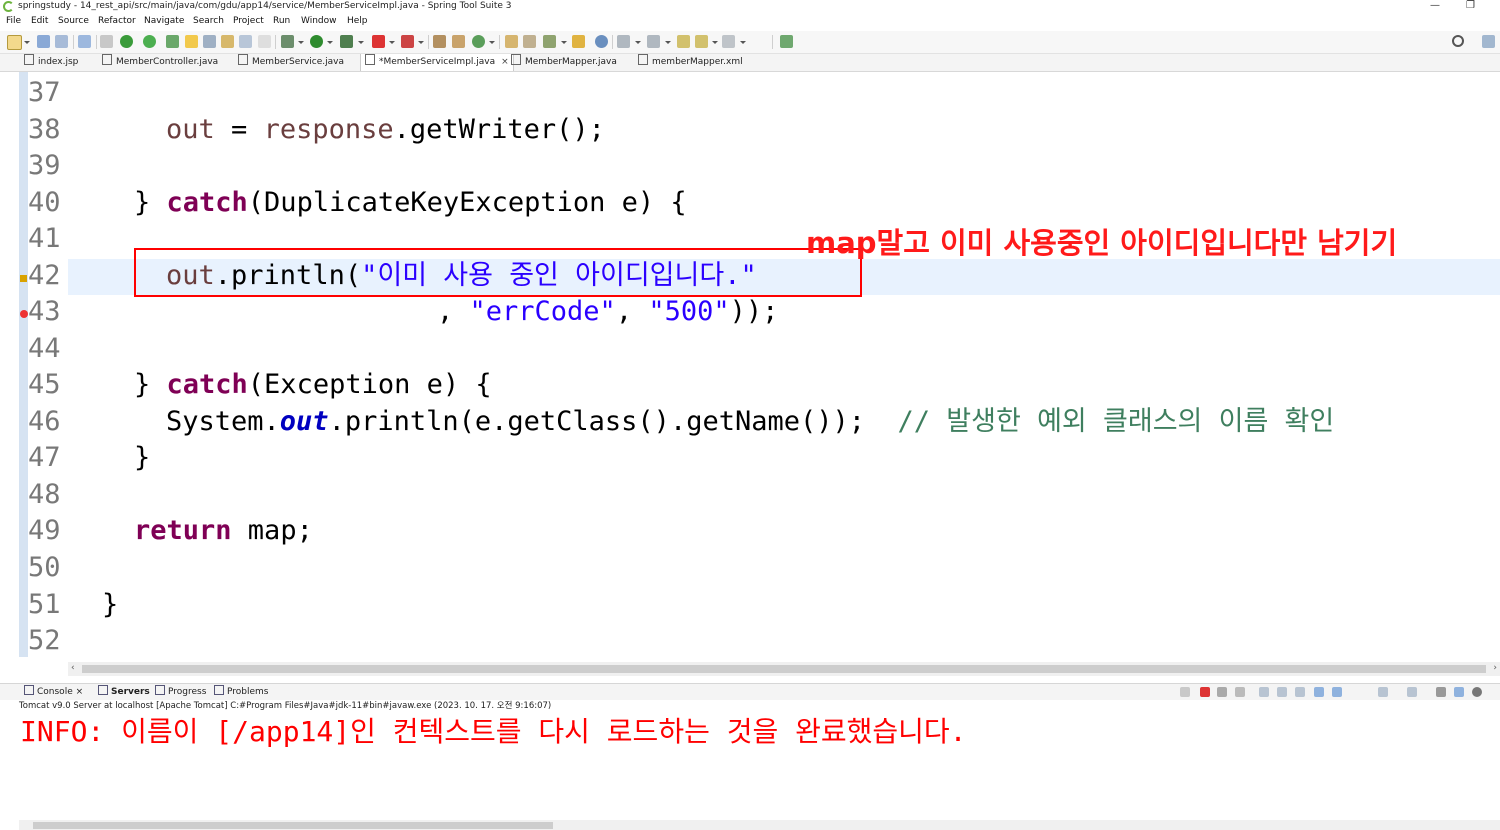  Describe the element at coordinates (601, 41) in the screenshot. I see `globe-icon` at that location.